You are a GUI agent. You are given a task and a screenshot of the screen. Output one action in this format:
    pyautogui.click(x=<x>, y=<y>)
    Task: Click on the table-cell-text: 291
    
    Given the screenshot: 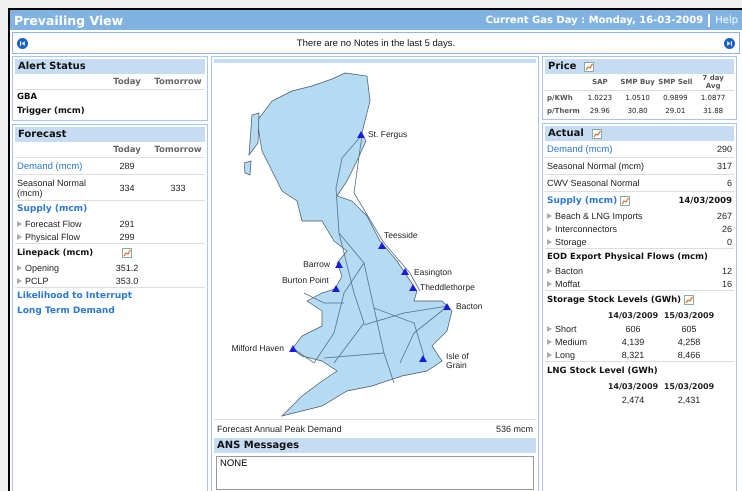 What is the action you would take?
    pyautogui.click(x=127, y=223)
    